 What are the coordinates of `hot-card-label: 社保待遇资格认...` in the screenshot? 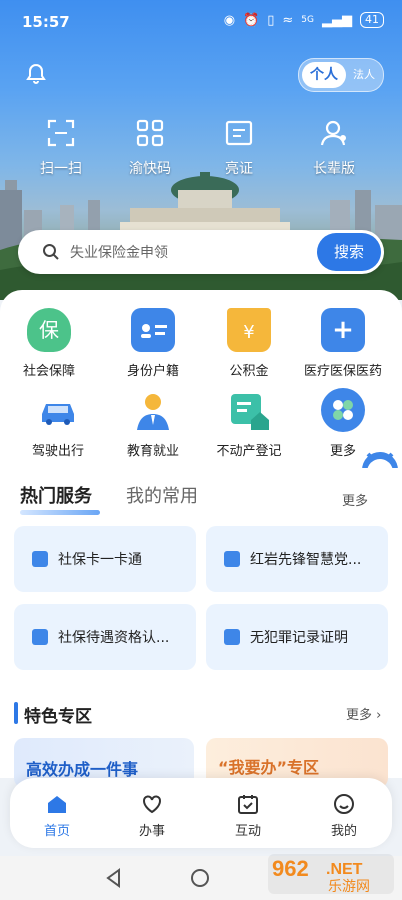 It's located at (114, 638).